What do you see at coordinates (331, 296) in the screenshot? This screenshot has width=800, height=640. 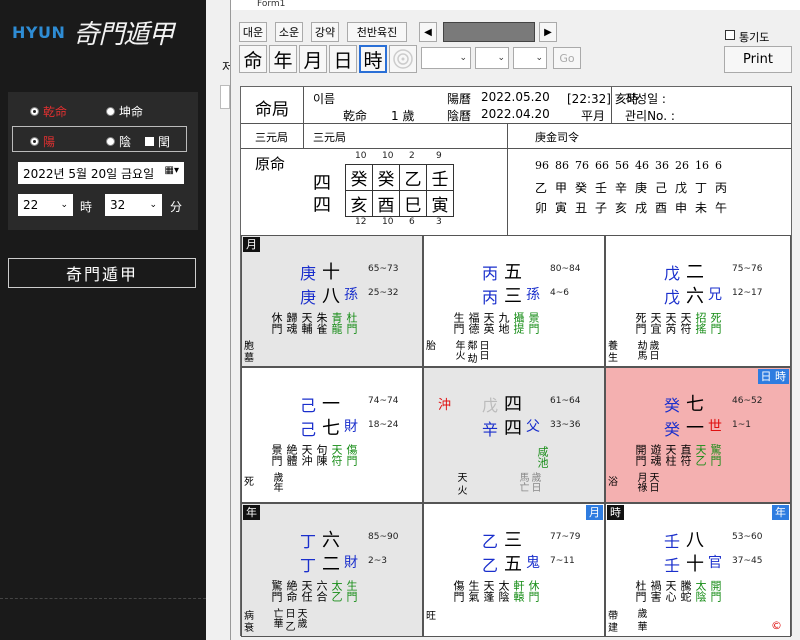 I see `palace-num-2: 八` at bounding box center [331, 296].